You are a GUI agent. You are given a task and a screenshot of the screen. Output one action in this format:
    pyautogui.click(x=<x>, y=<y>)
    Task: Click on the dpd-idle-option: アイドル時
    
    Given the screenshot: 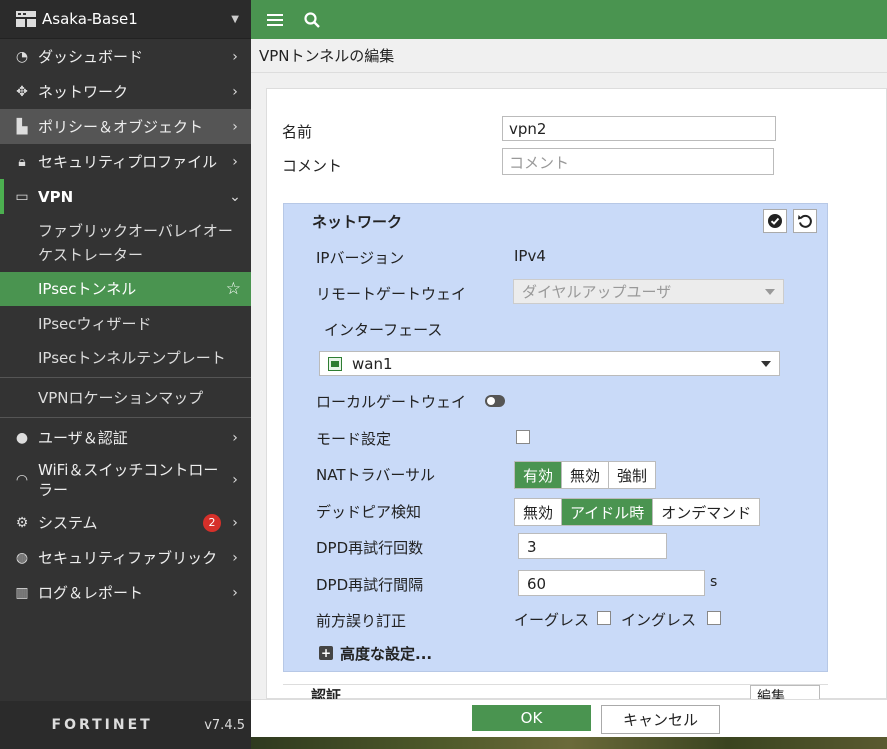 What is the action you would take?
    pyautogui.click(x=608, y=512)
    